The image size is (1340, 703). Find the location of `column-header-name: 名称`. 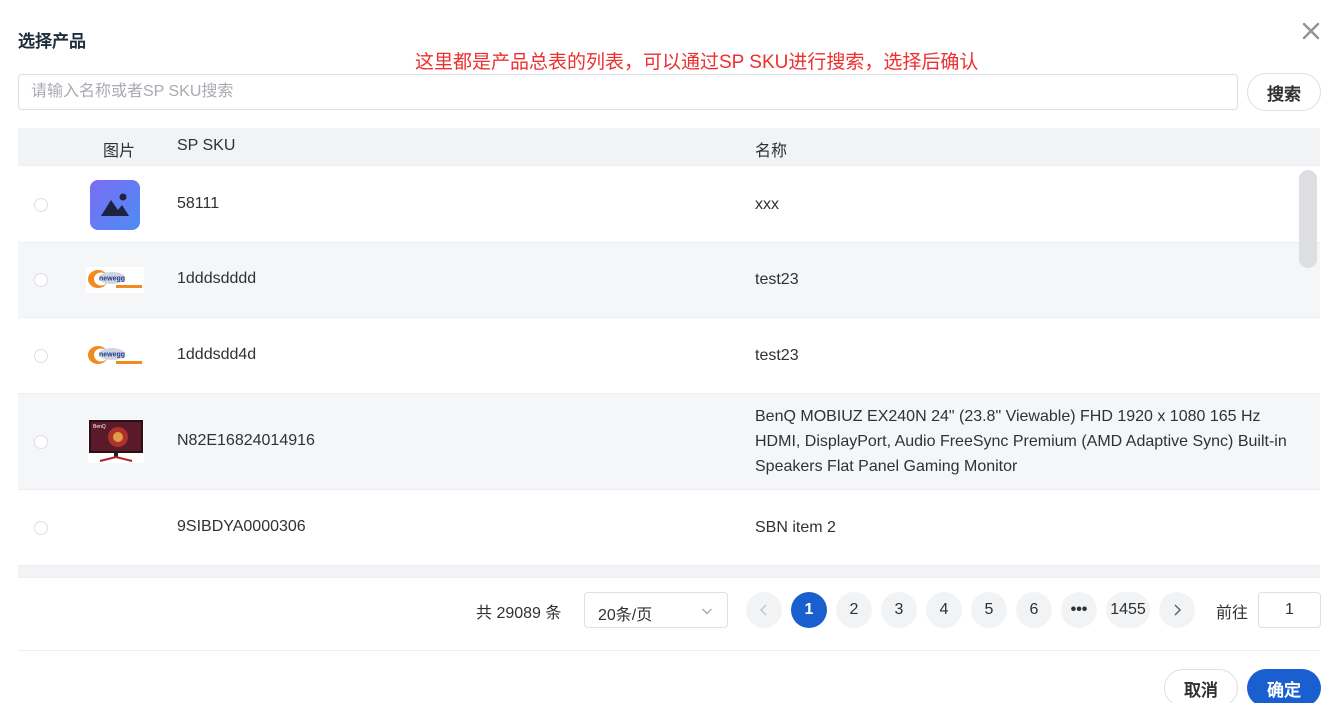

column-header-name: 名称 is located at coordinates (771, 151).